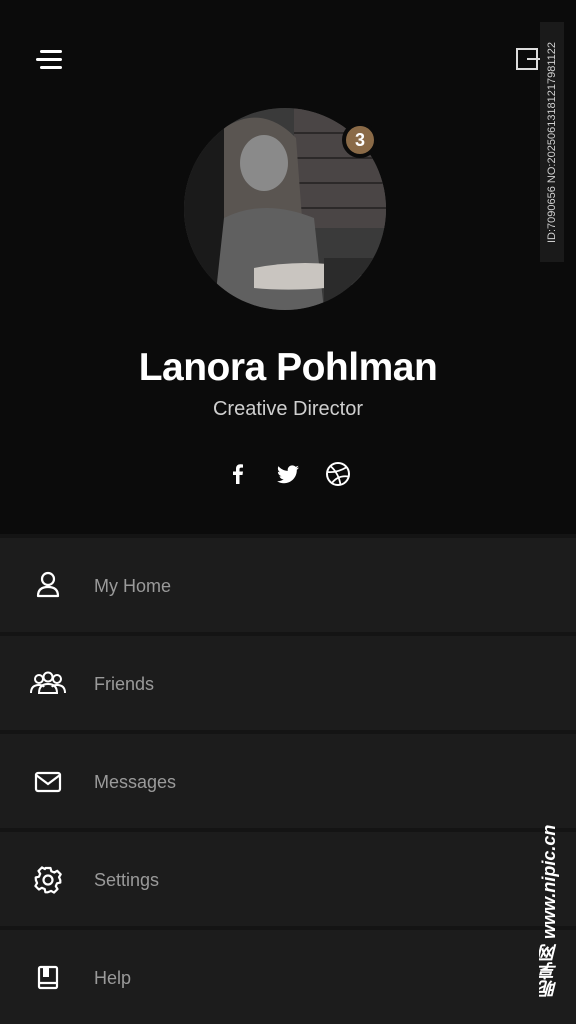 The image size is (576, 1024). What do you see at coordinates (51, 60) in the screenshot?
I see `hamburger-menu-button` at bounding box center [51, 60].